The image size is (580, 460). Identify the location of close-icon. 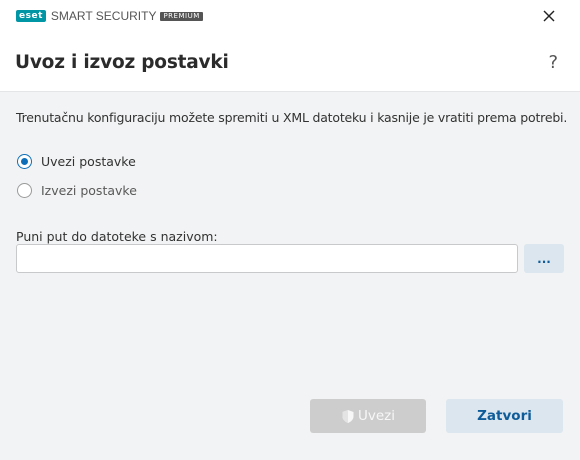
(549, 16).